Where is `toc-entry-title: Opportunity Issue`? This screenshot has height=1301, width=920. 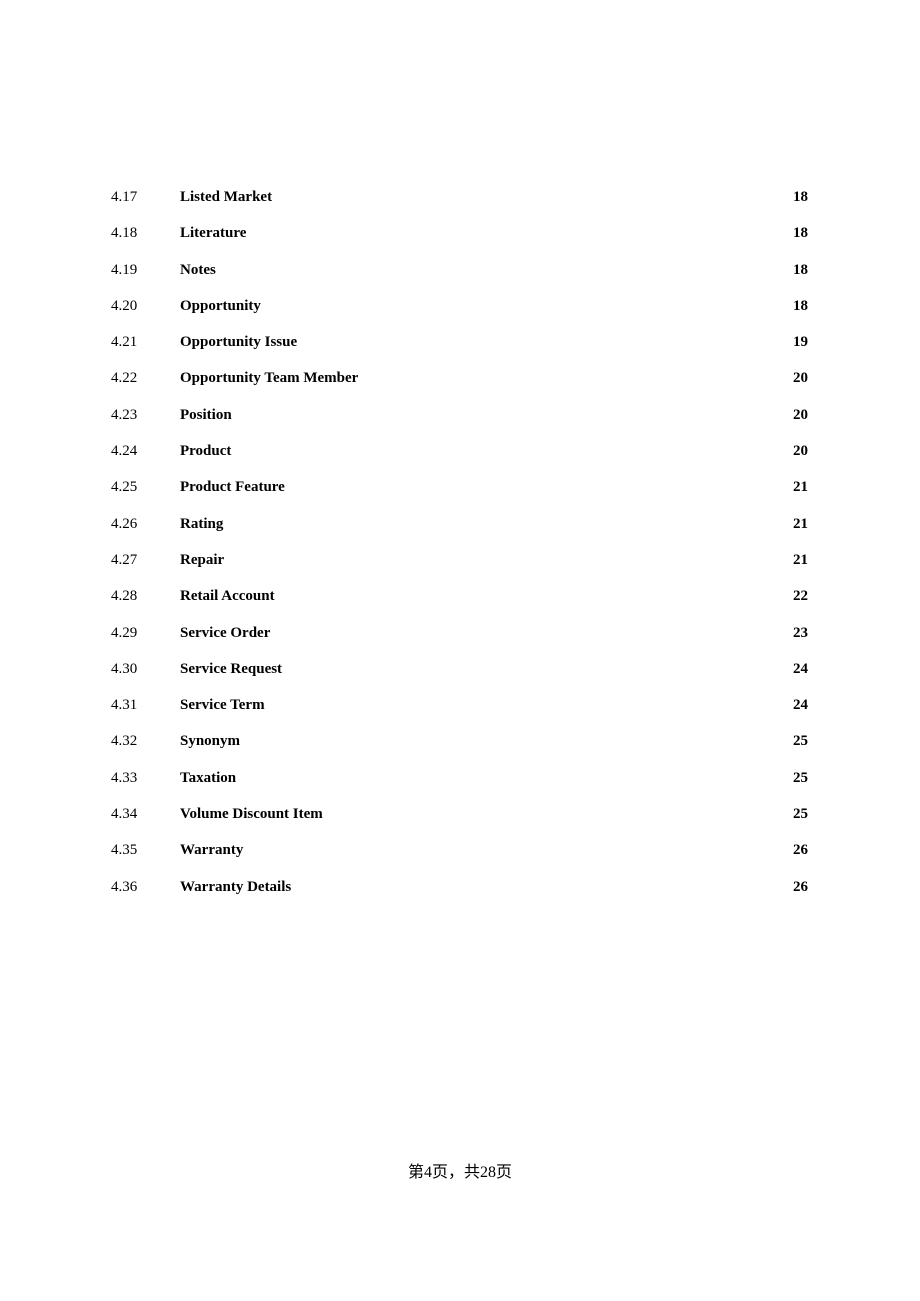 toc-entry-title: Opportunity Issue is located at coordinates (238, 342).